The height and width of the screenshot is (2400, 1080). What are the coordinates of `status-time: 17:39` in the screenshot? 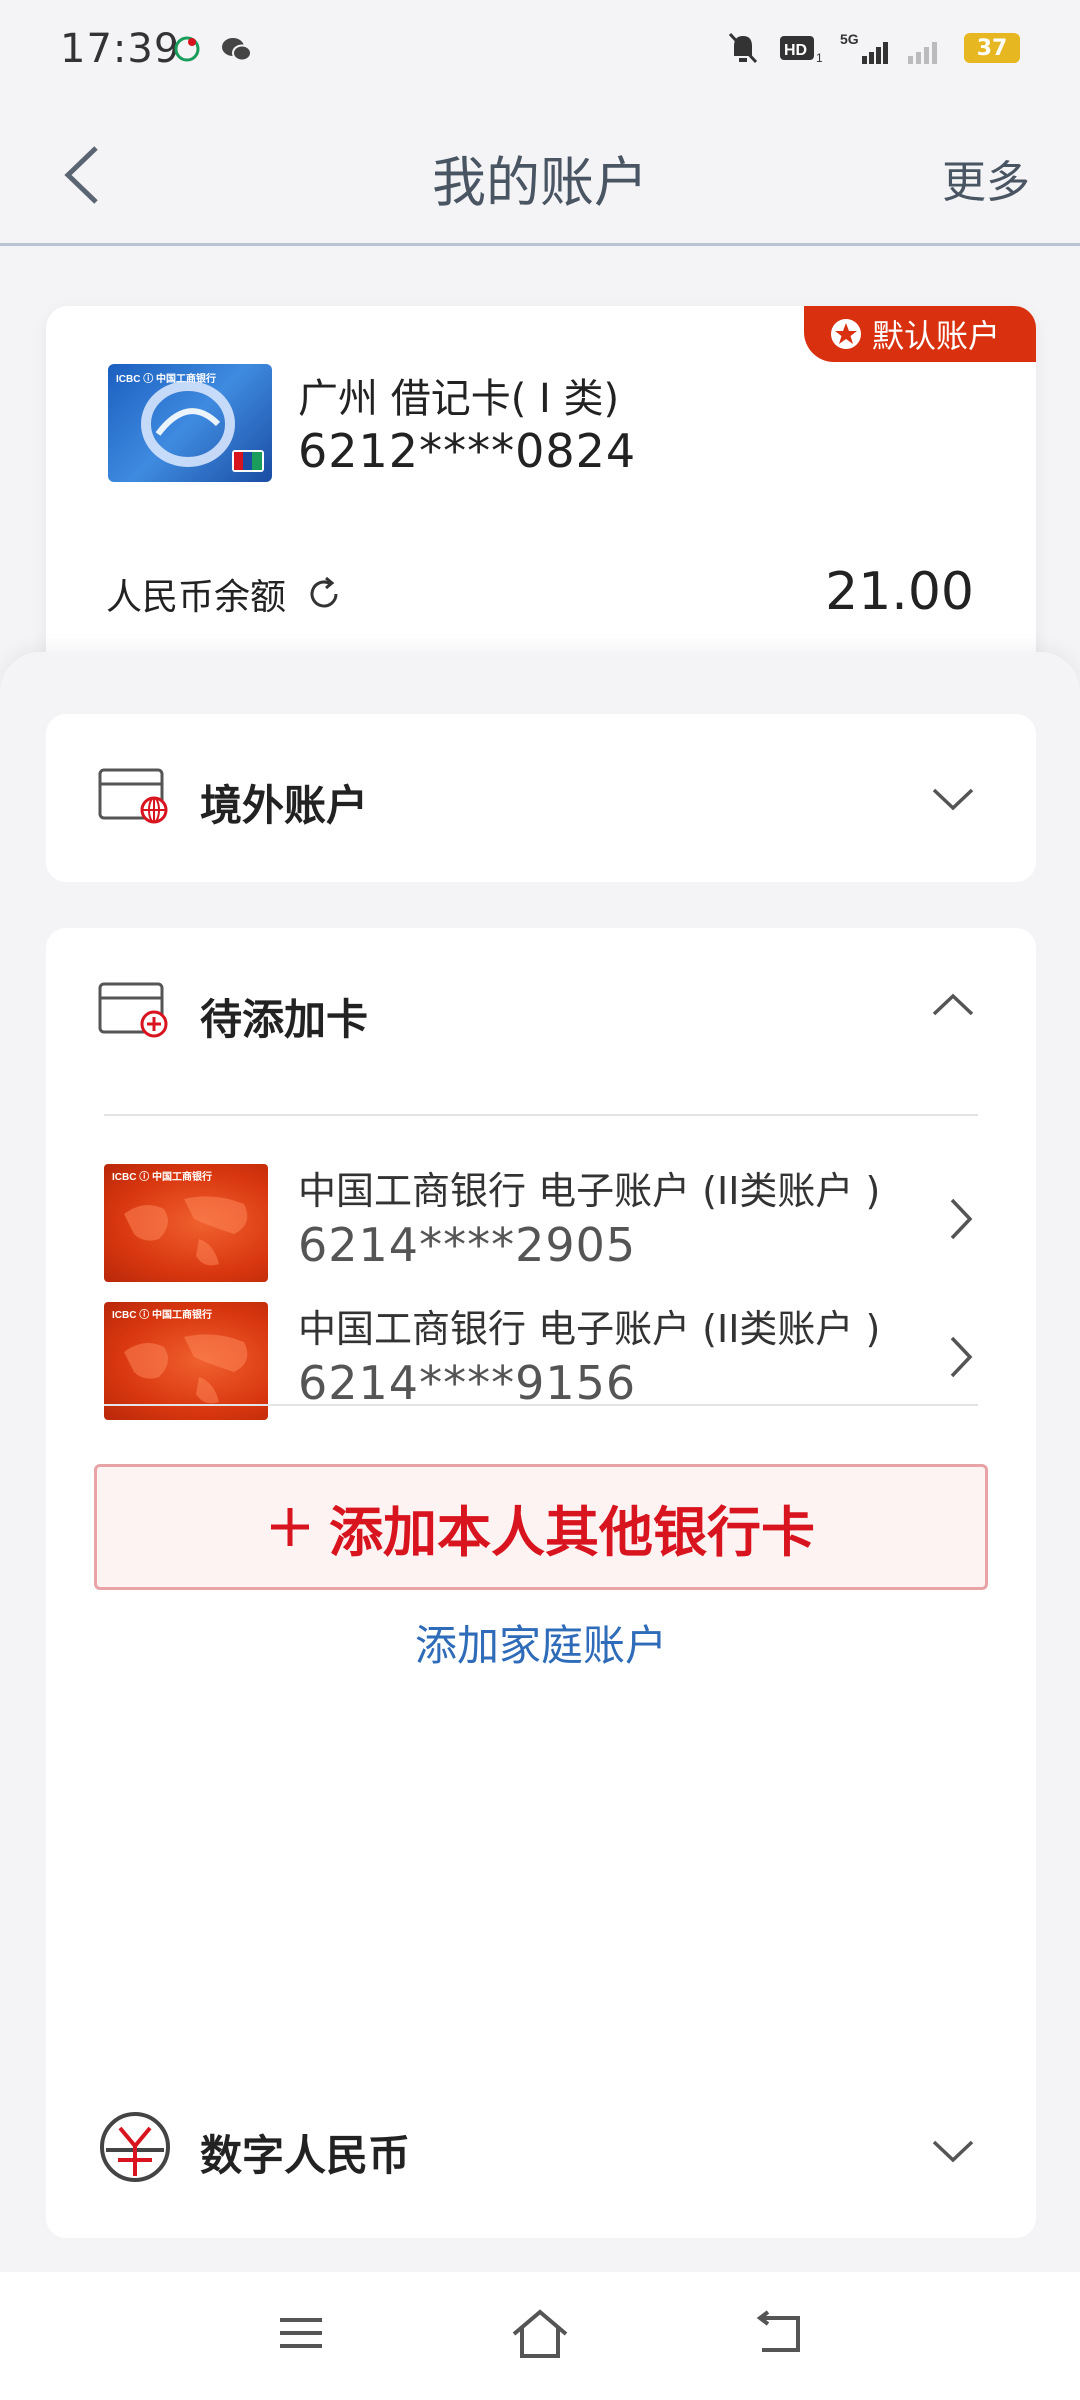 It's located at (120, 49).